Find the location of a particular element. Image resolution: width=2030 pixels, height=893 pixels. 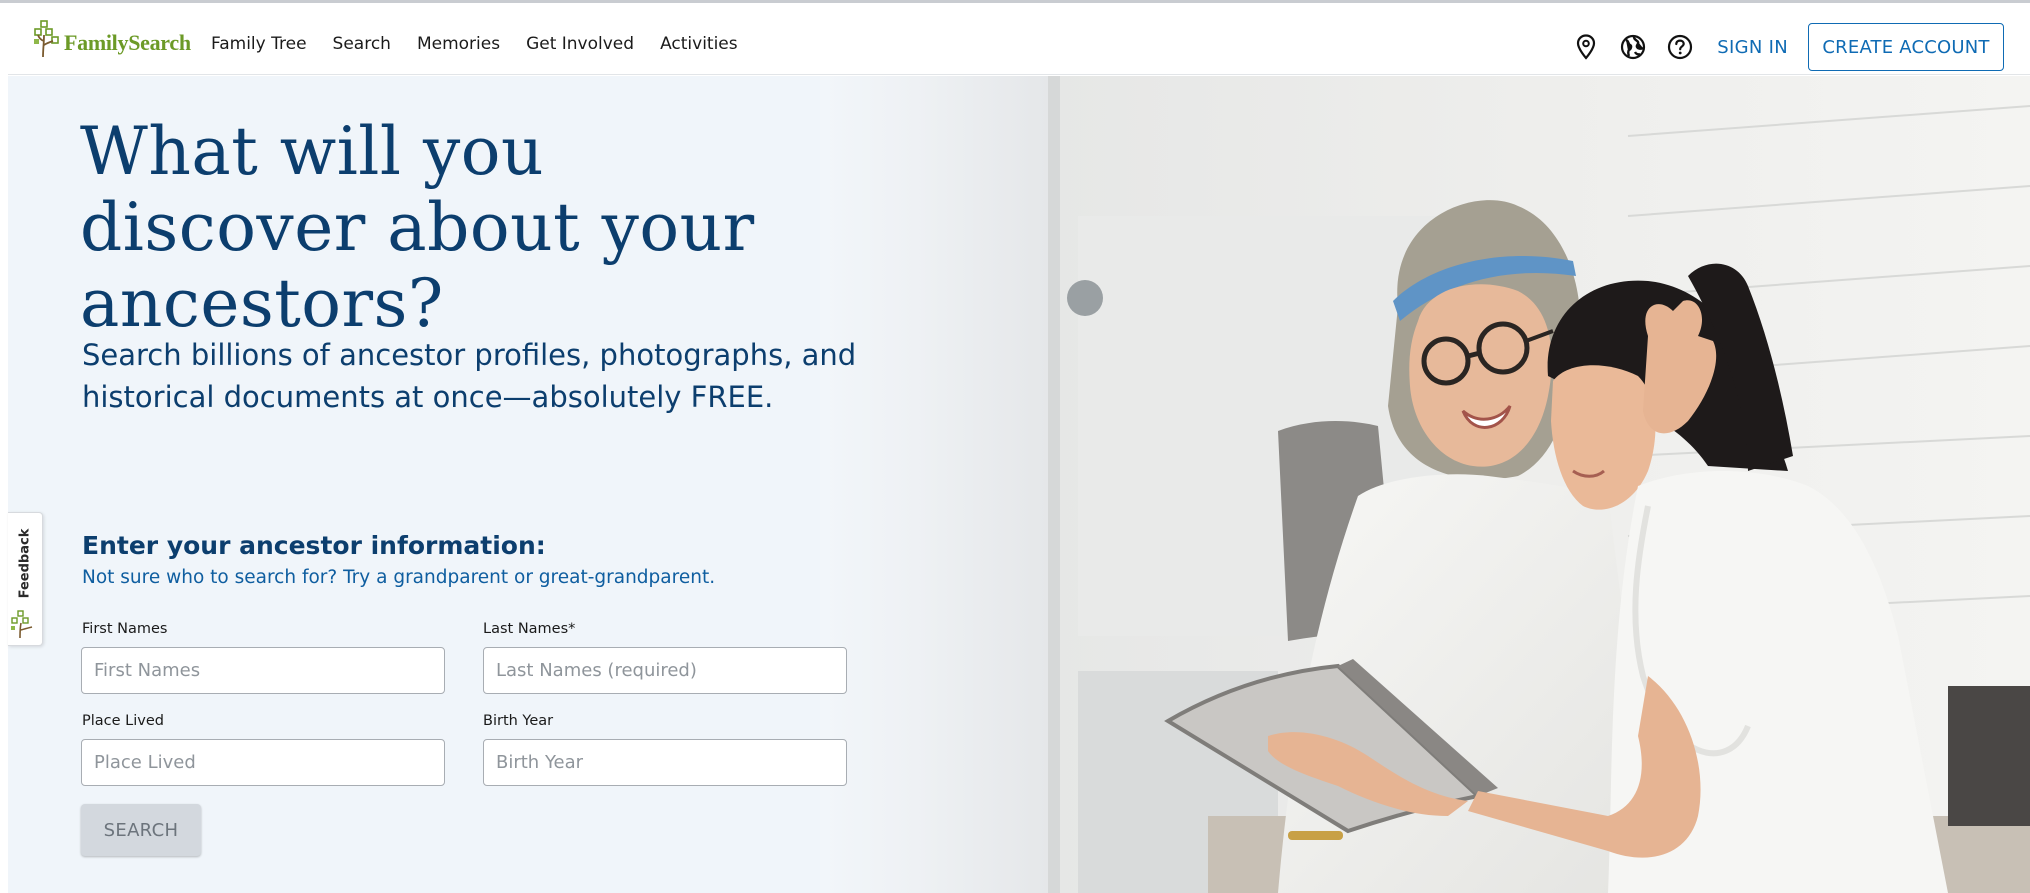

globe-icon is located at coordinates (1633, 47).